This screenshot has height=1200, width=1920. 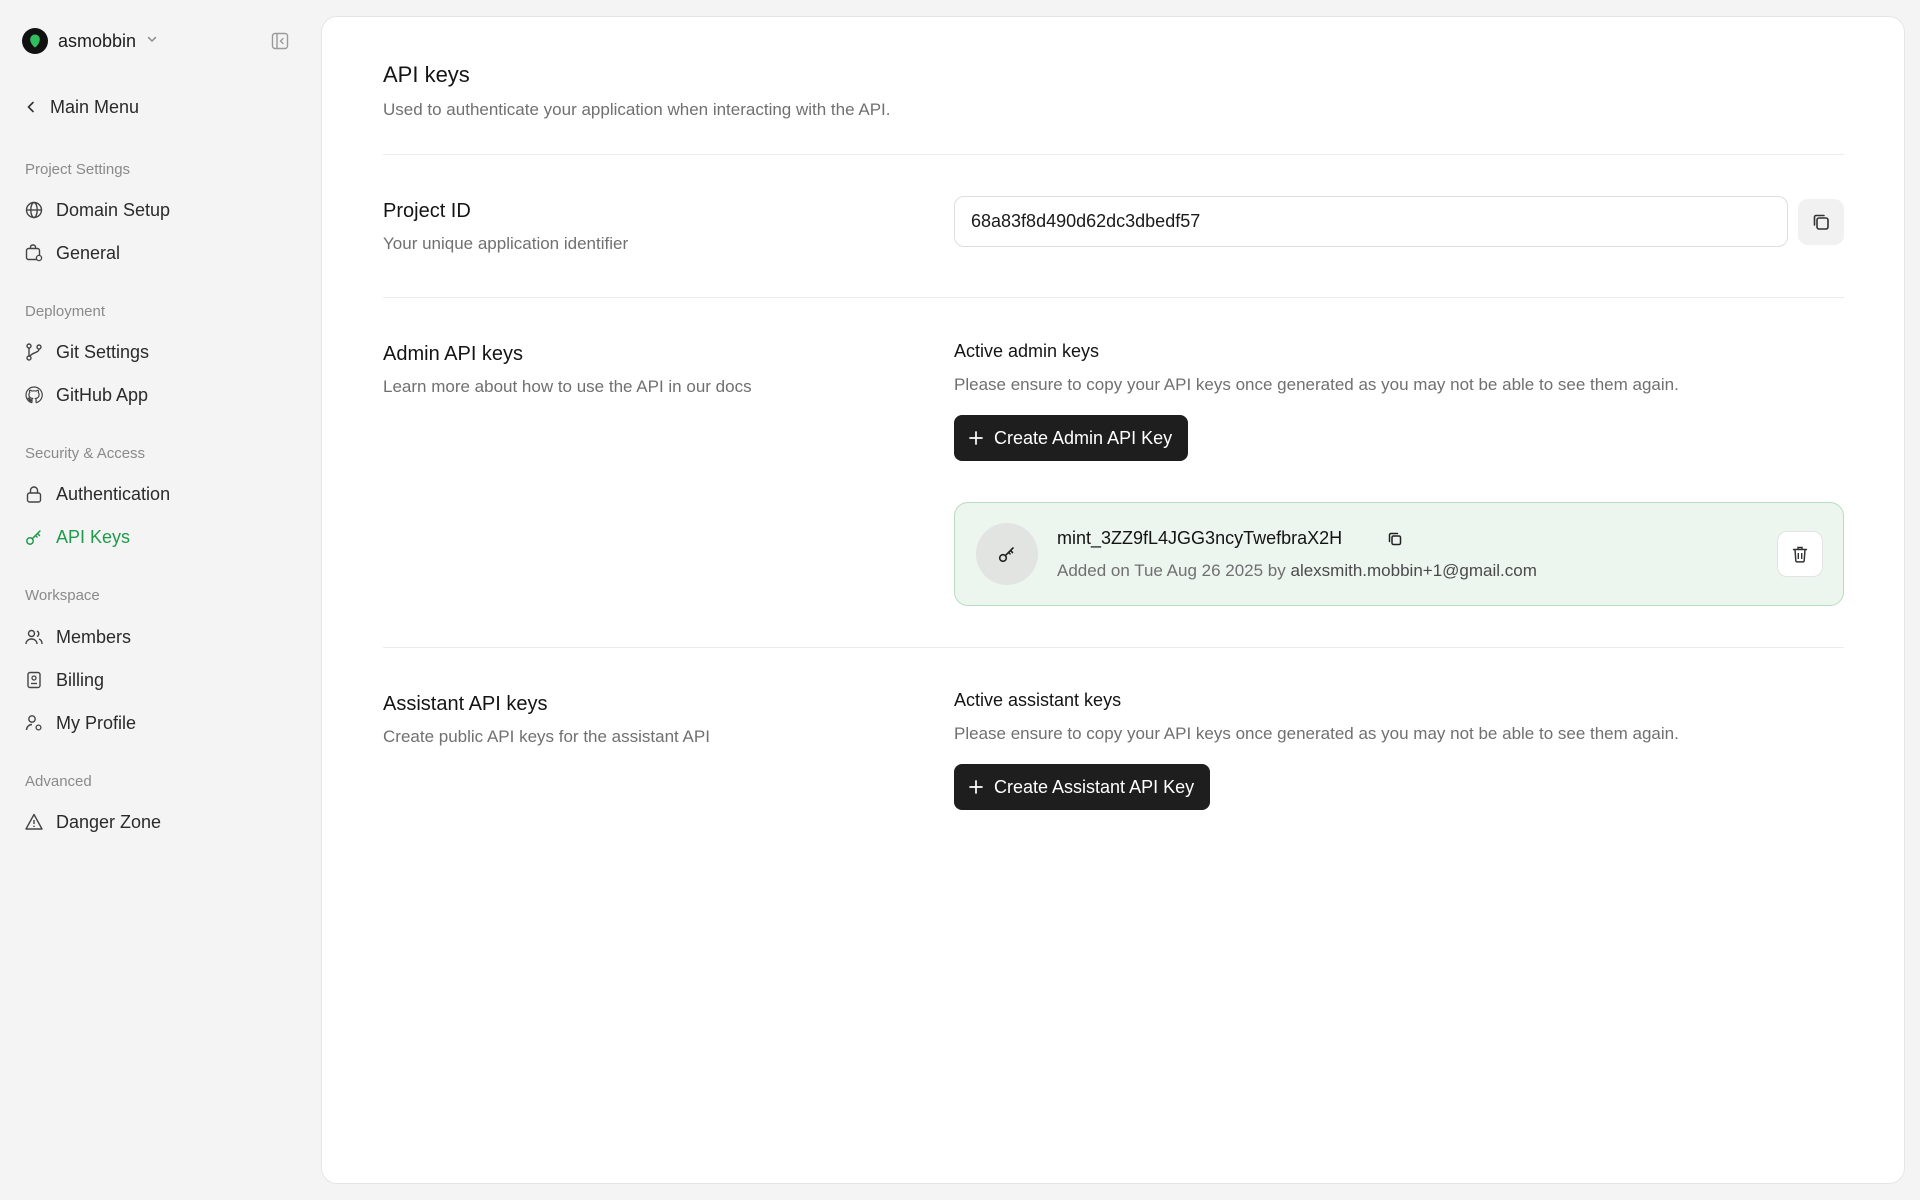 I want to click on git-branch-icon, so click(x=34, y=352).